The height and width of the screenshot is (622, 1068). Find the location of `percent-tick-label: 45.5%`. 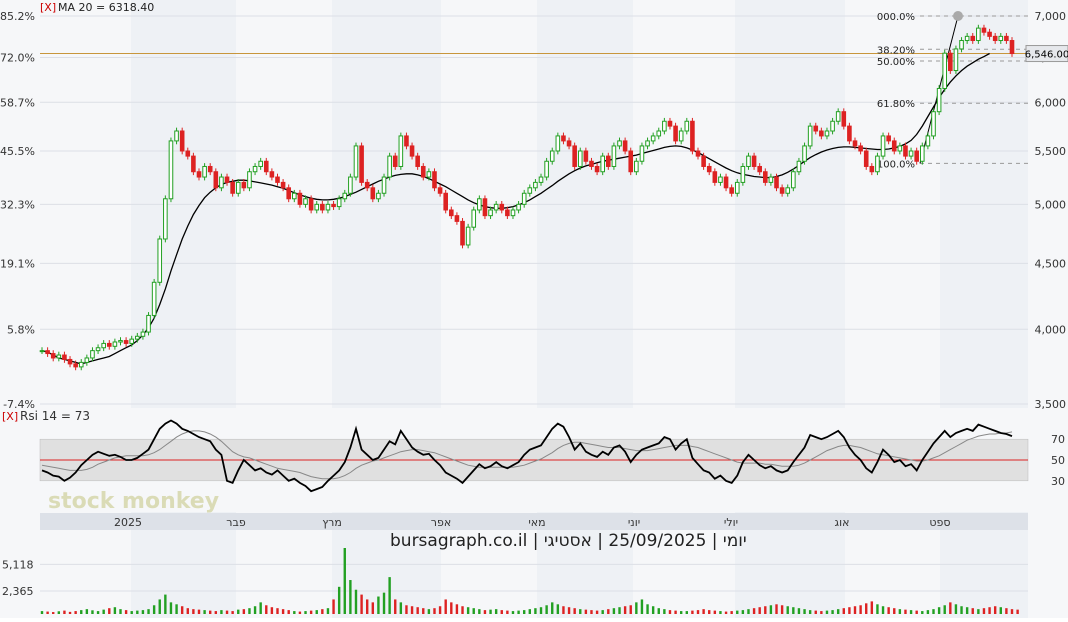

percent-tick-label: 45.5% is located at coordinates (17, 151).